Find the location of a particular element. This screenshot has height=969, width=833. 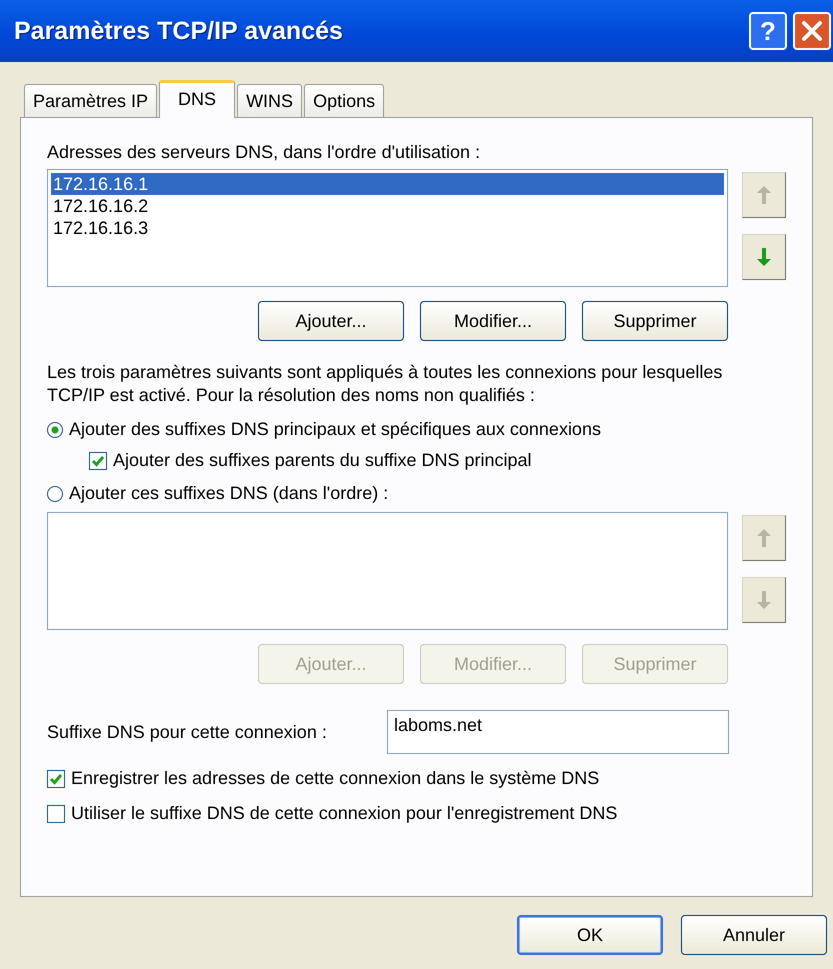

list-label: Adresses des serveurs DNS, dans l'ordre d'utilisation : is located at coordinates (264, 152).